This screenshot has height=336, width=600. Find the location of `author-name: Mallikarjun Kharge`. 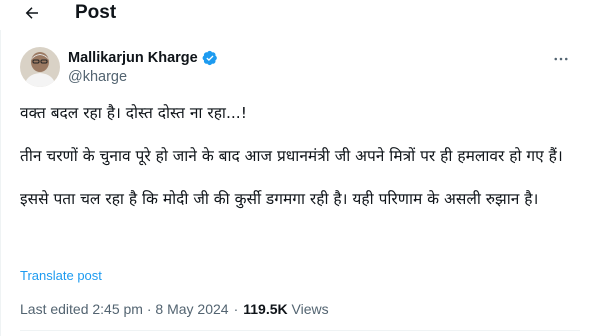

author-name: Mallikarjun Kharge is located at coordinates (143, 58).